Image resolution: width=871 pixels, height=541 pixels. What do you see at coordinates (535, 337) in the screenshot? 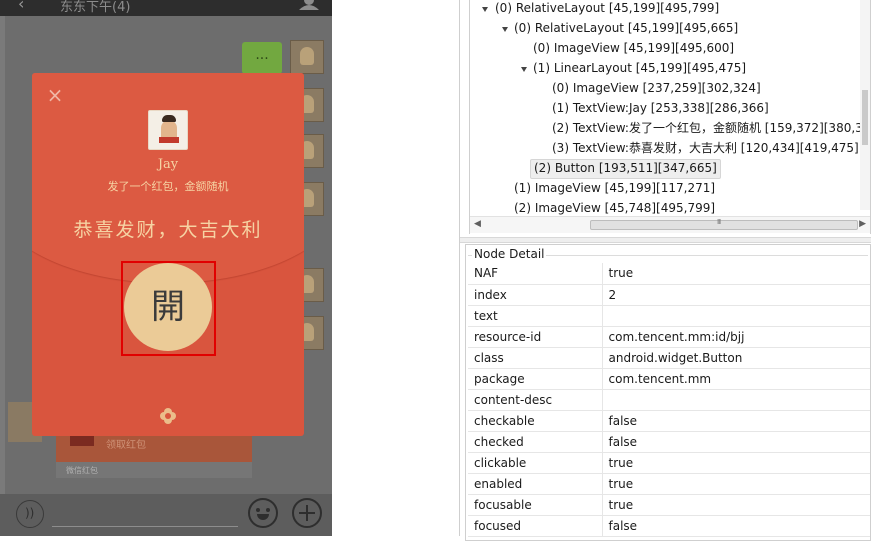
I see `property-name: resource-id` at bounding box center [535, 337].